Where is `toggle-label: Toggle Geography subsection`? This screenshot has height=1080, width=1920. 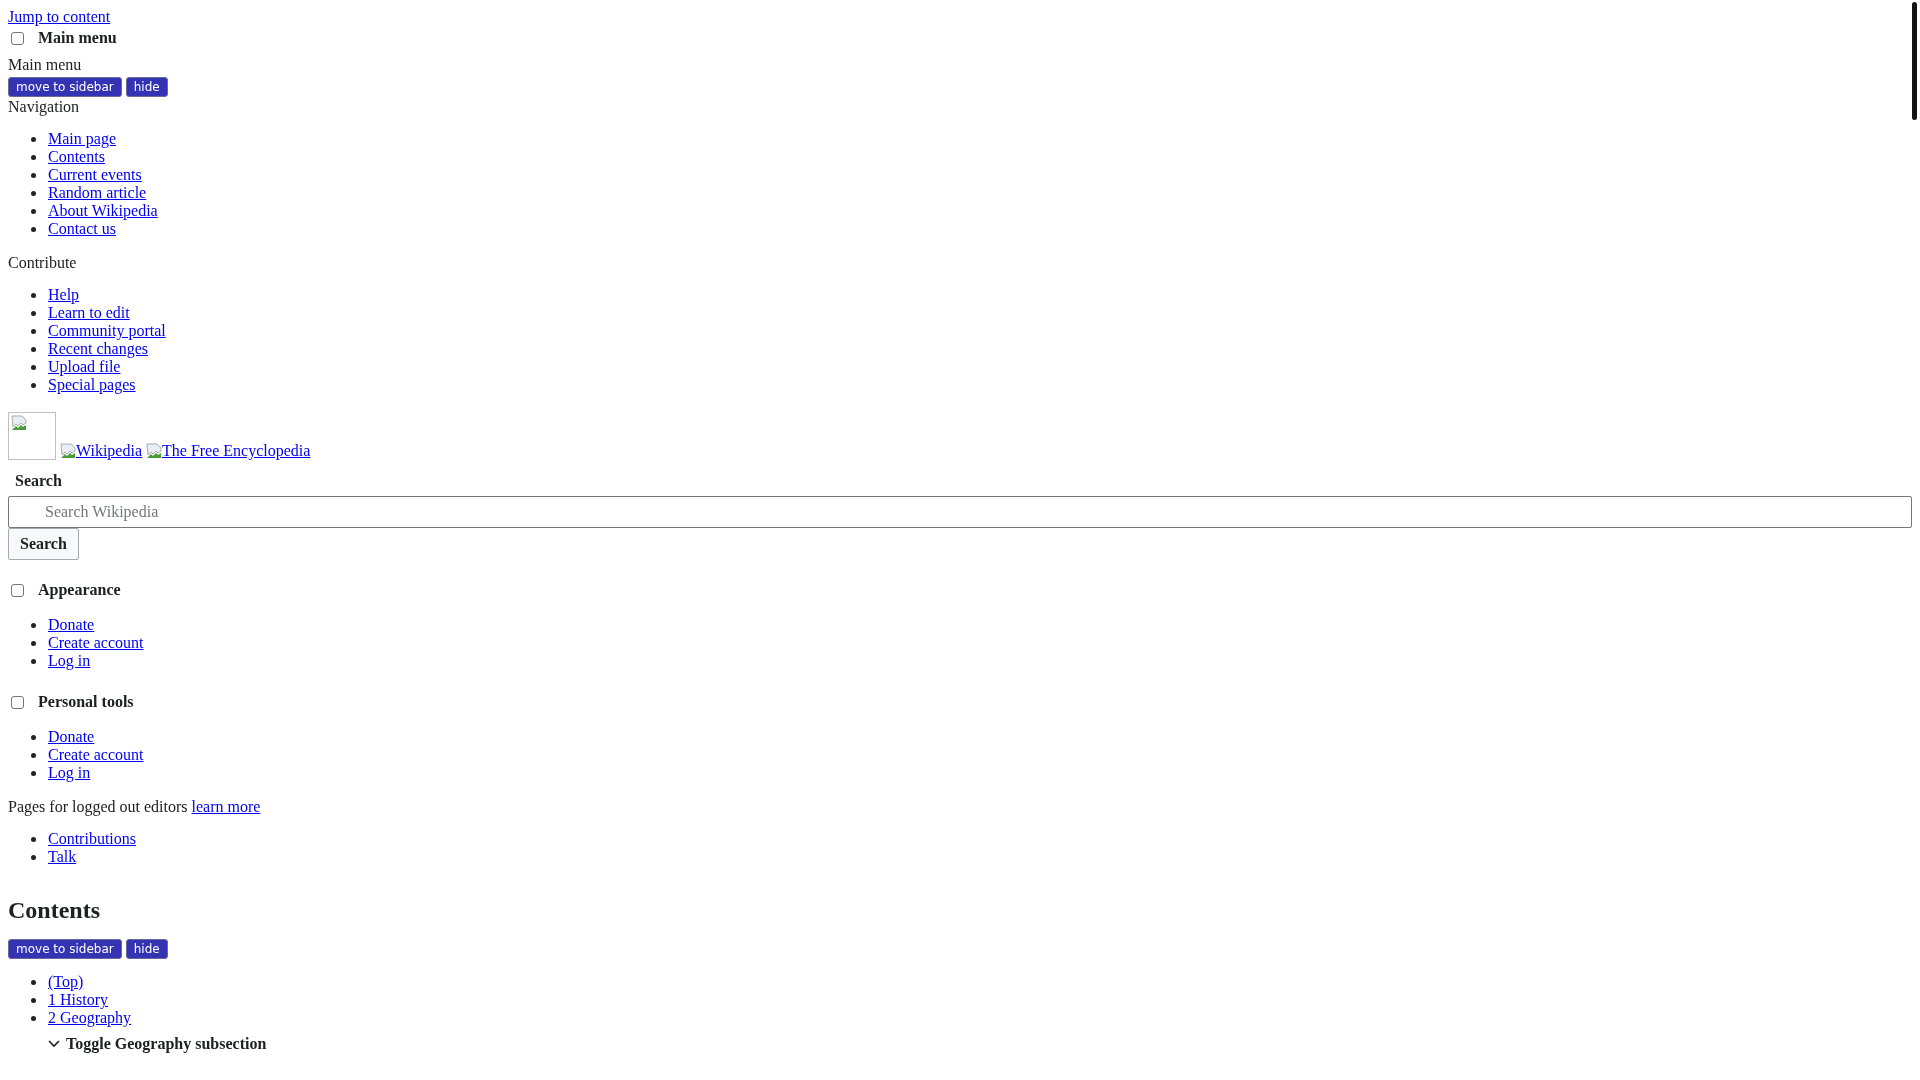
toggle-label: Toggle Geography subsection is located at coordinates (166, 1044).